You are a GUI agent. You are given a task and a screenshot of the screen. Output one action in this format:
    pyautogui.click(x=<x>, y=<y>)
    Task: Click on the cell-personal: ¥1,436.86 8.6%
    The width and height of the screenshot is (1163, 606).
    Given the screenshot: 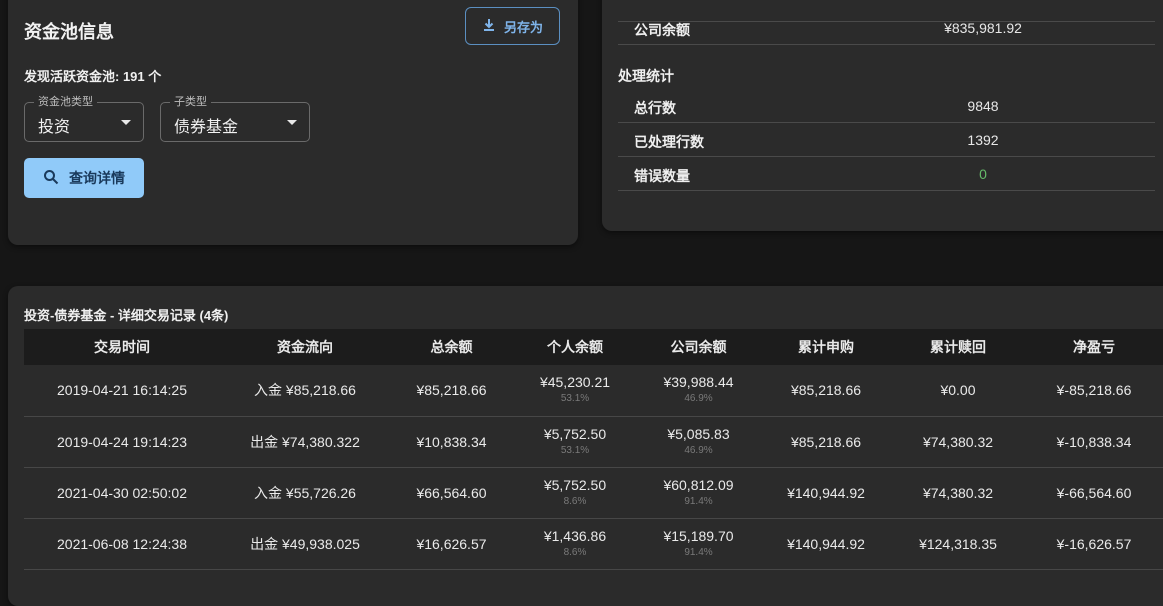 What is the action you would take?
    pyautogui.click(x=575, y=543)
    